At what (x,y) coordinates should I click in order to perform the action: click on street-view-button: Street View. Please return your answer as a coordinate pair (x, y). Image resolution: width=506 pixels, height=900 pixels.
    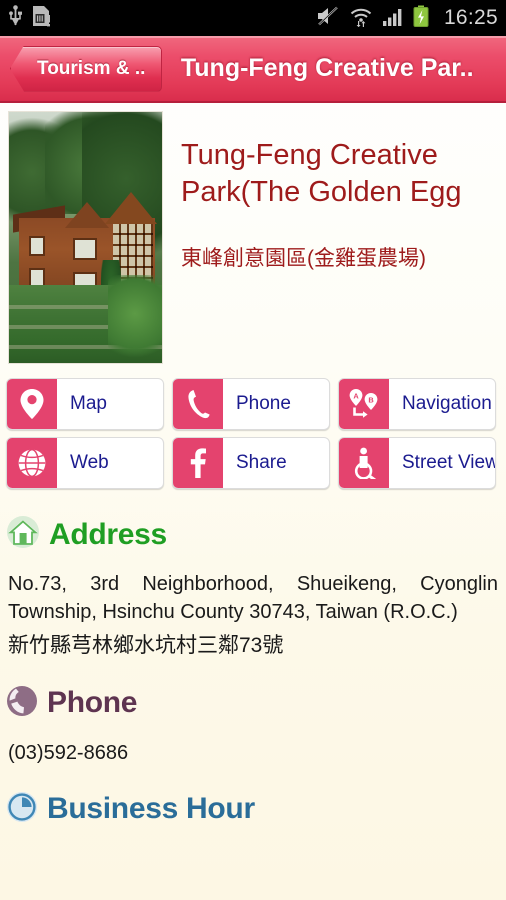
    Looking at the image, I should click on (417, 463).